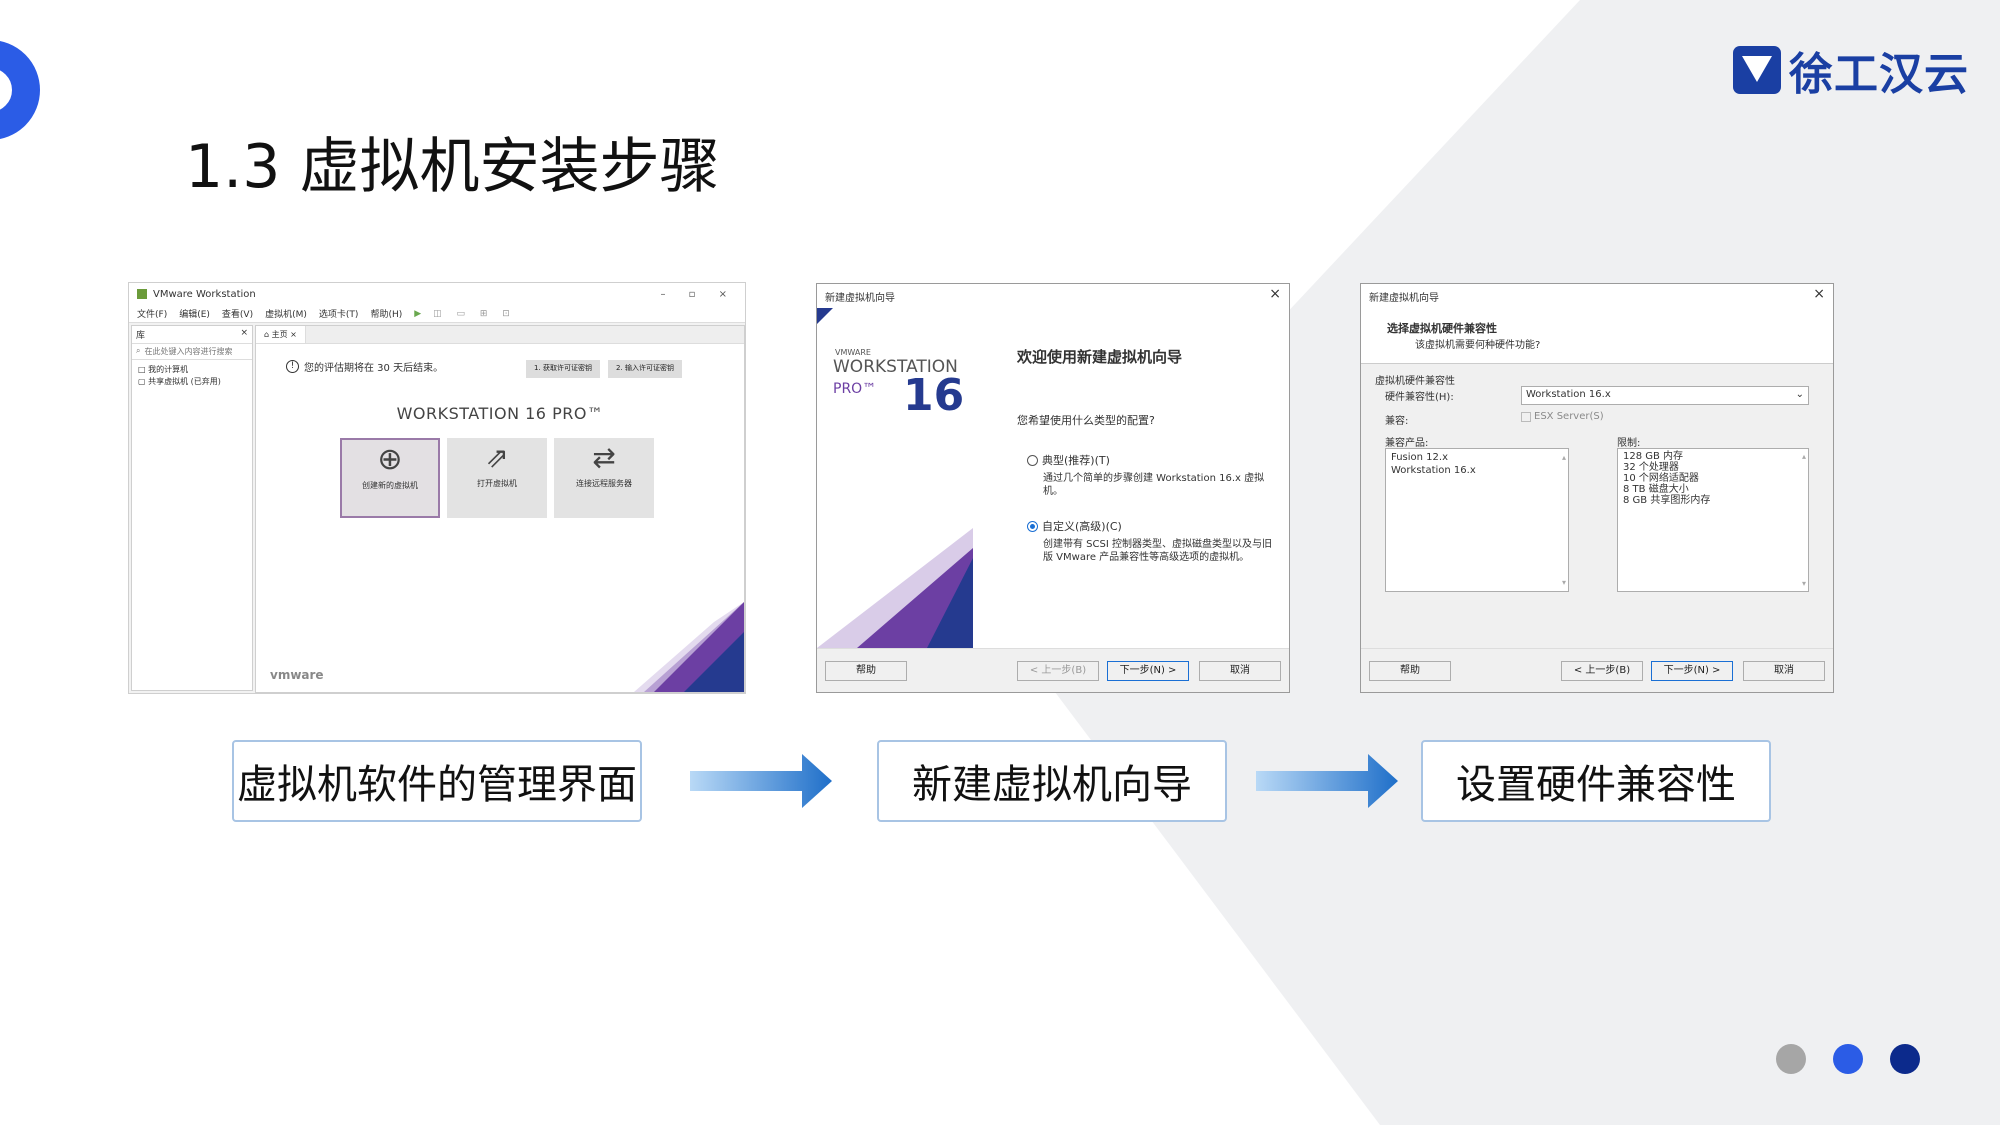 This screenshot has width=2000, height=1125. What do you see at coordinates (1478, 345) in the screenshot?
I see `page-subheading: 该虚拟机需要何种硬件功能?` at bounding box center [1478, 345].